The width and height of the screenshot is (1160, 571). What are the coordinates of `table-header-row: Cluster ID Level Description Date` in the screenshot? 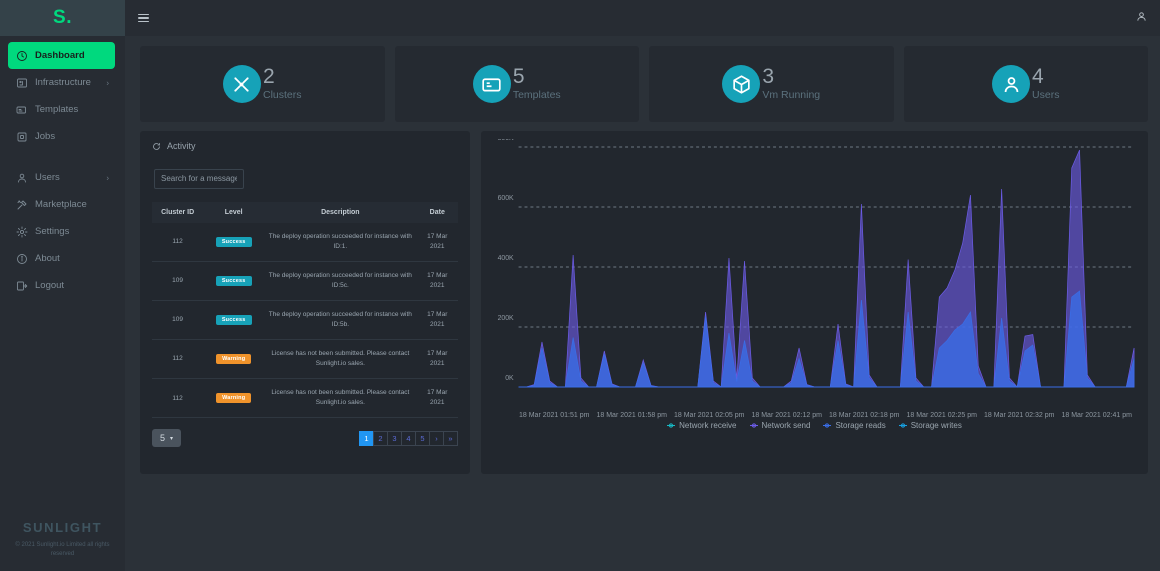 It's located at (305, 212).